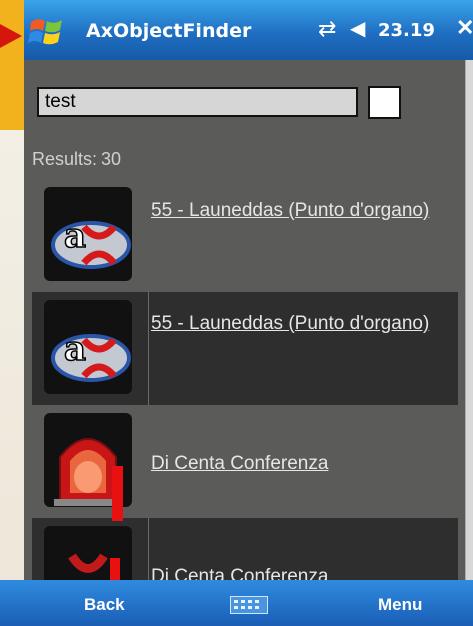 This screenshot has height=626, width=473. What do you see at coordinates (465, 320) in the screenshot?
I see `scrollbar-track` at bounding box center [465, 320].